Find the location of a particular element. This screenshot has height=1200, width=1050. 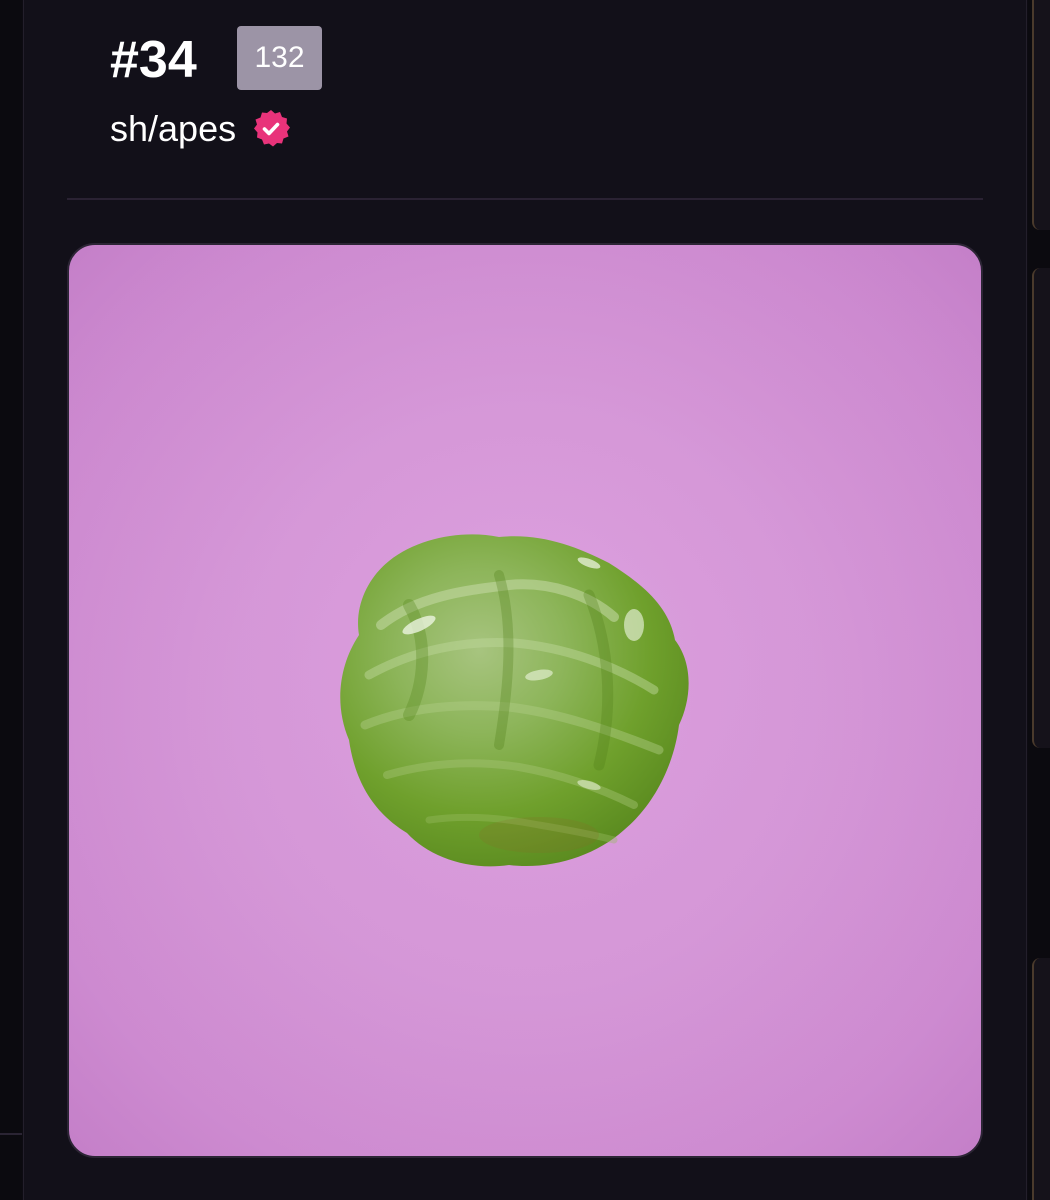

item-title: #34 is located at coordinates (153, 60).